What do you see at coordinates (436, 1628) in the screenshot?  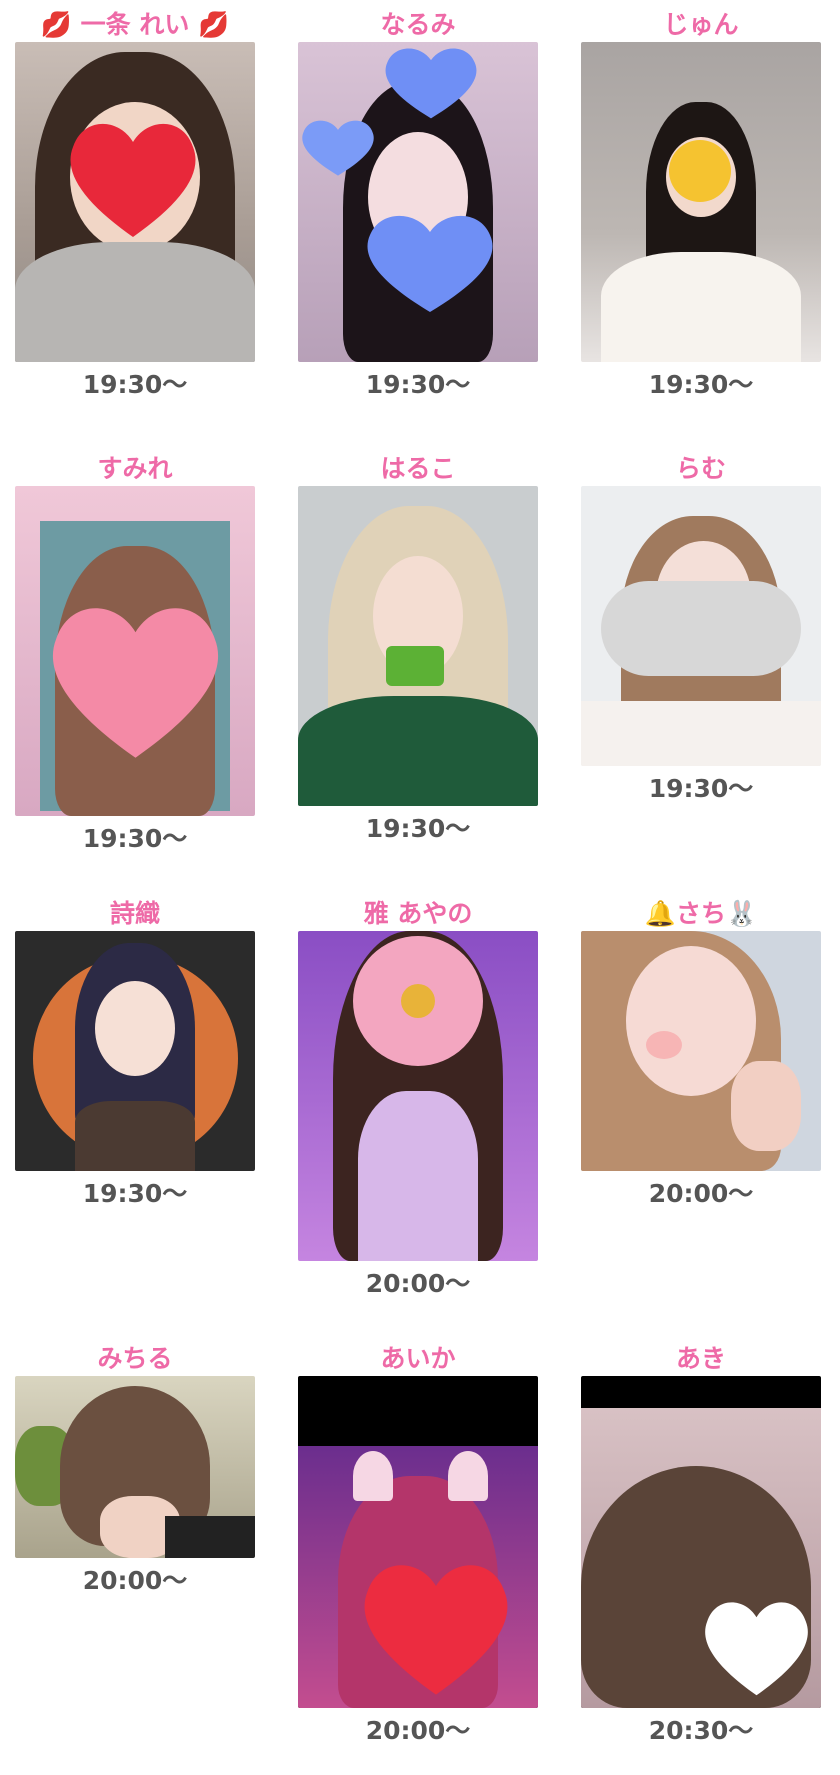 I see `red-heart-icon` at bounding box center [436, 1628].